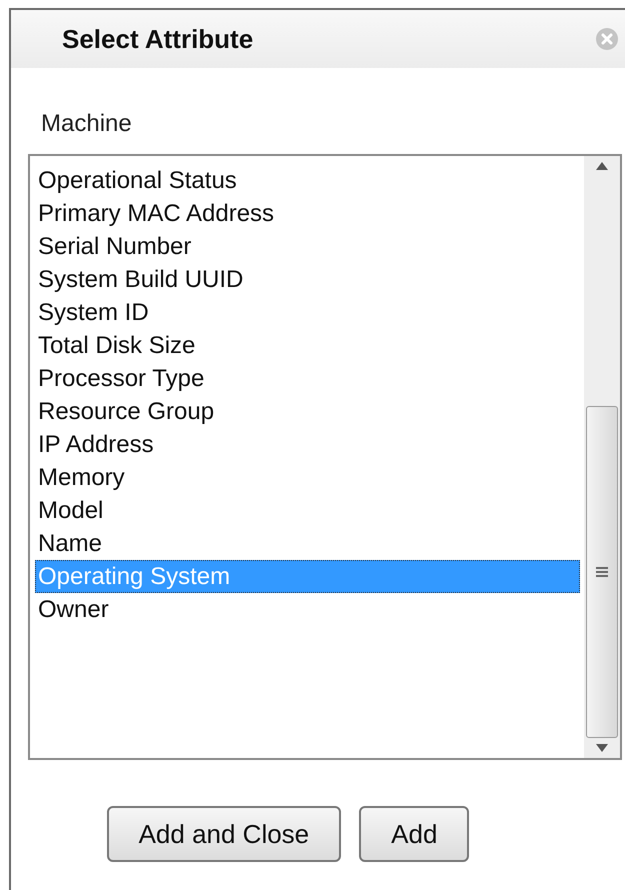 The height and width of the screenshot is (890, 625). Describe the element at coordinates (307, 543) in the screenshot. I see `list-item: Name` at that location.